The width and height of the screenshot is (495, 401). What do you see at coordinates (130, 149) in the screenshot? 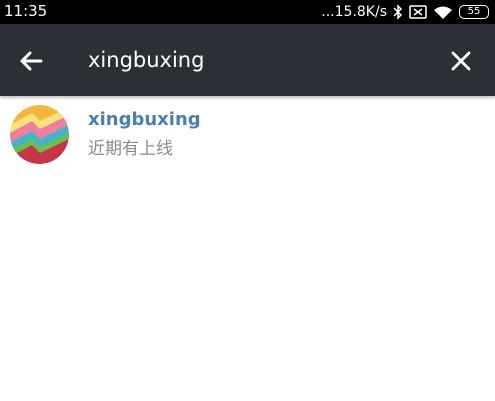
I see `result-subtitle: 近期有上线` at bounding box center [130, 149].